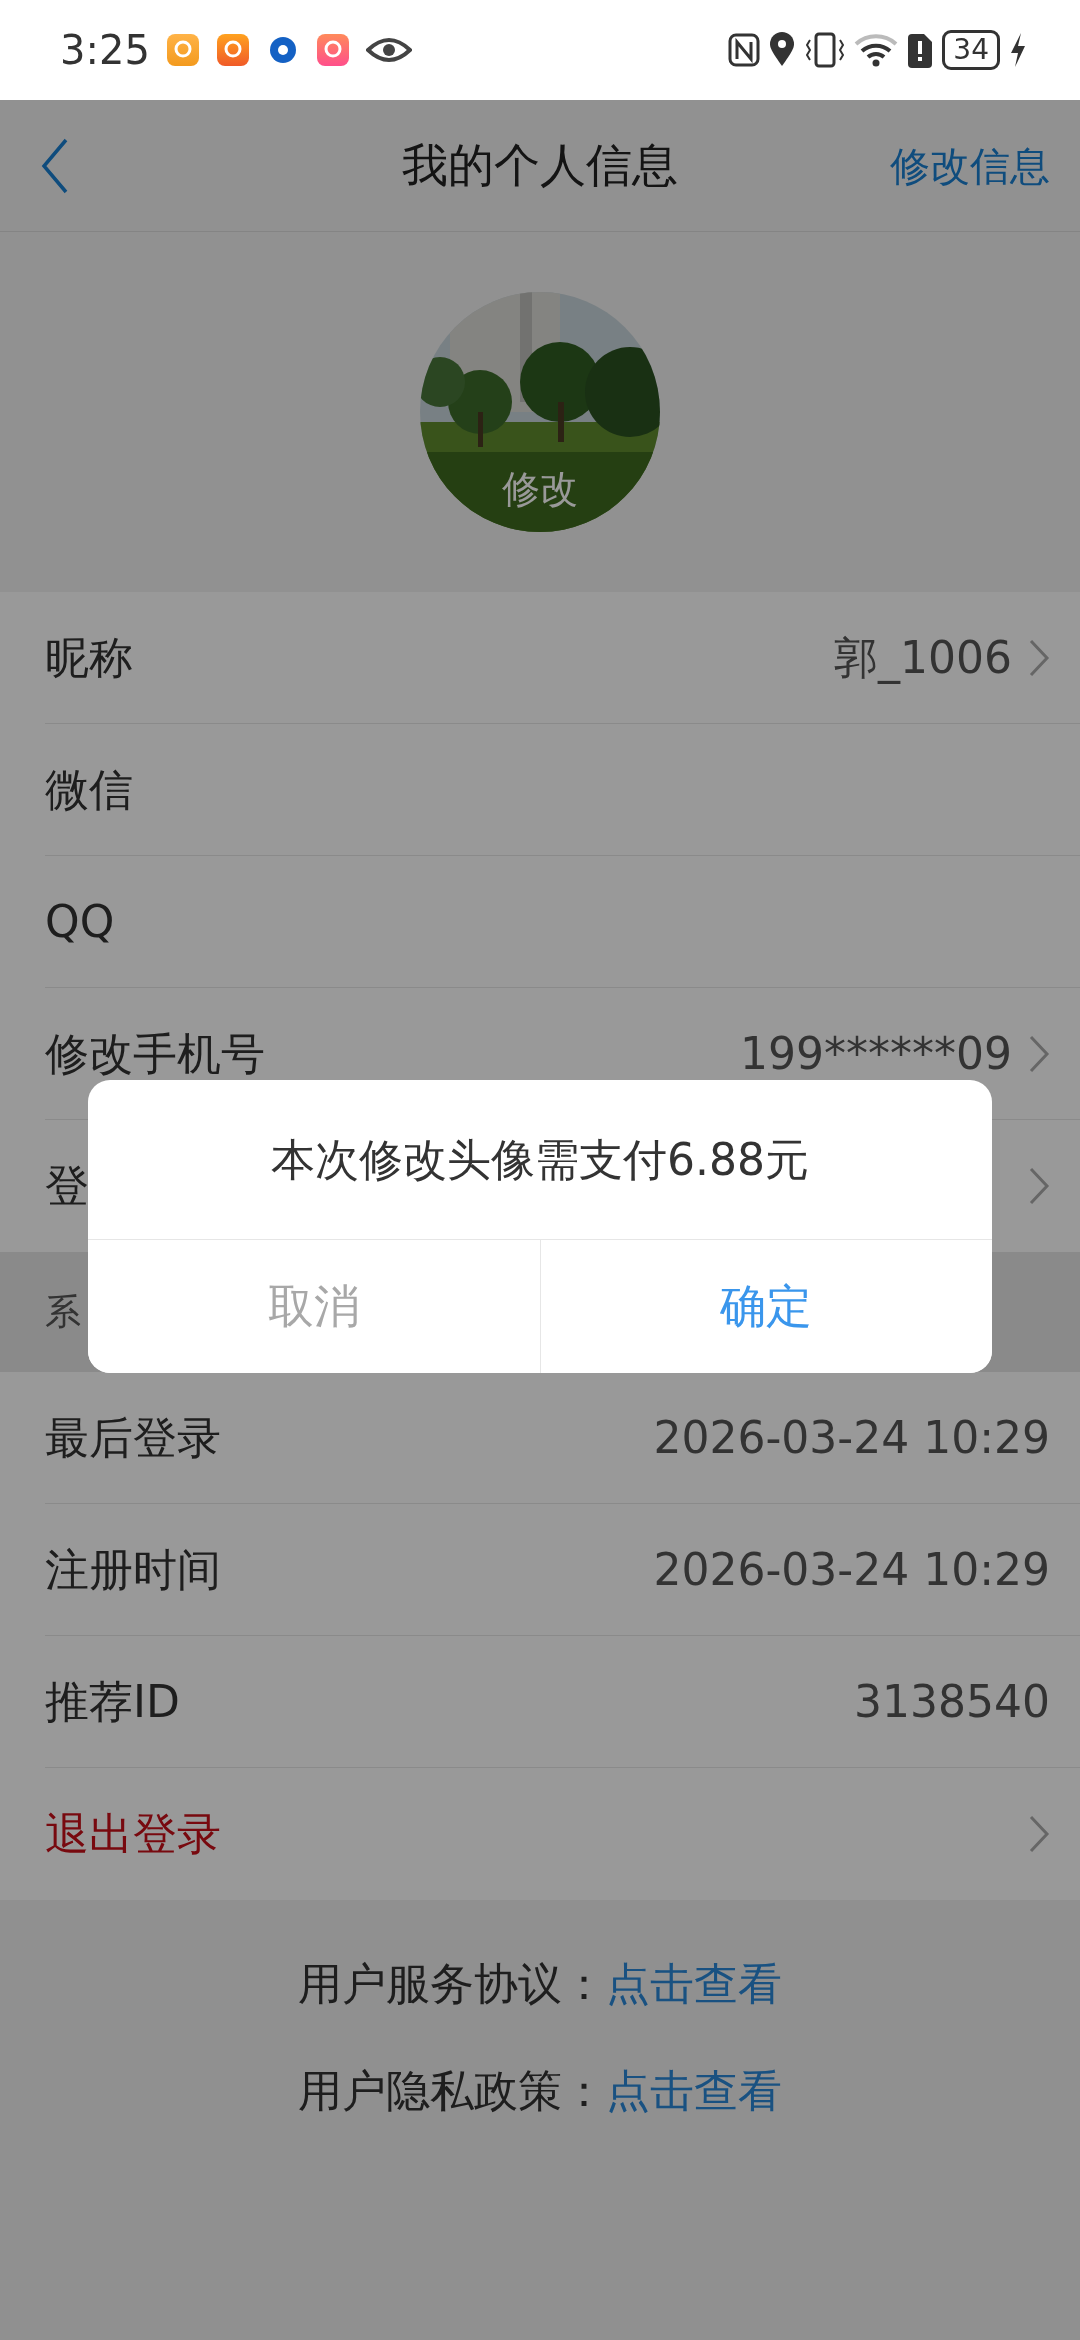 Image resolution: width=1080 pixels, height=2340 pixels. I want to click on row-value: 199******09, so click(876, 1054).